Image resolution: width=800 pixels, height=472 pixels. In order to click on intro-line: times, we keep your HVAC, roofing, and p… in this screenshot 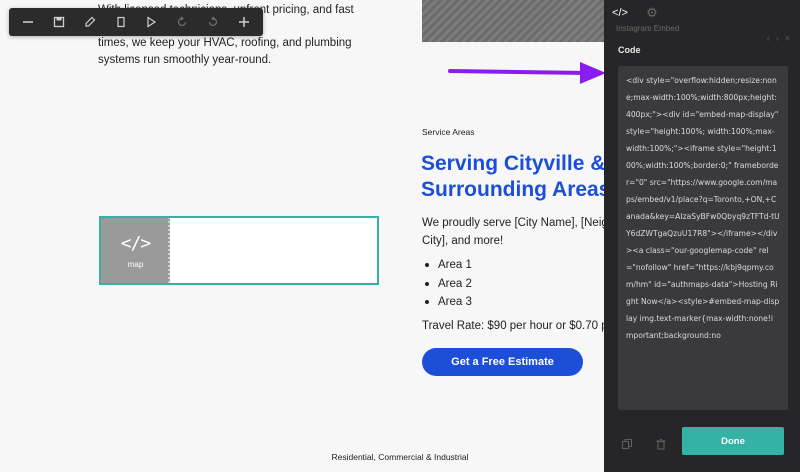, I will do `click(225, 43)`.